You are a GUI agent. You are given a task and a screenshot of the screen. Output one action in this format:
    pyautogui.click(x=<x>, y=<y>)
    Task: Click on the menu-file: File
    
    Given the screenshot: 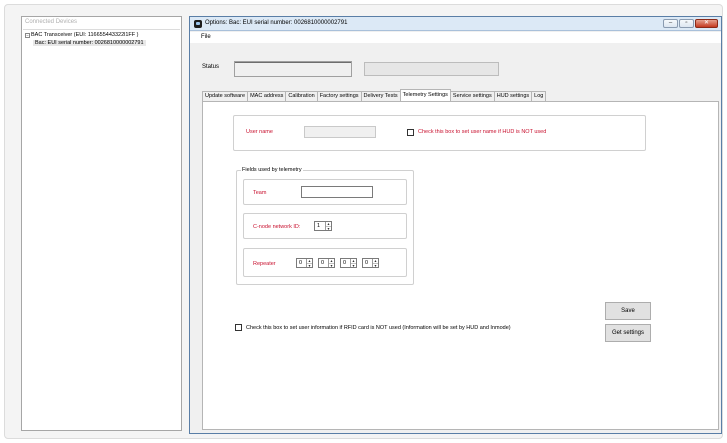 What is the action you would take?
    pyautogui.click(x=206, y=37)
    